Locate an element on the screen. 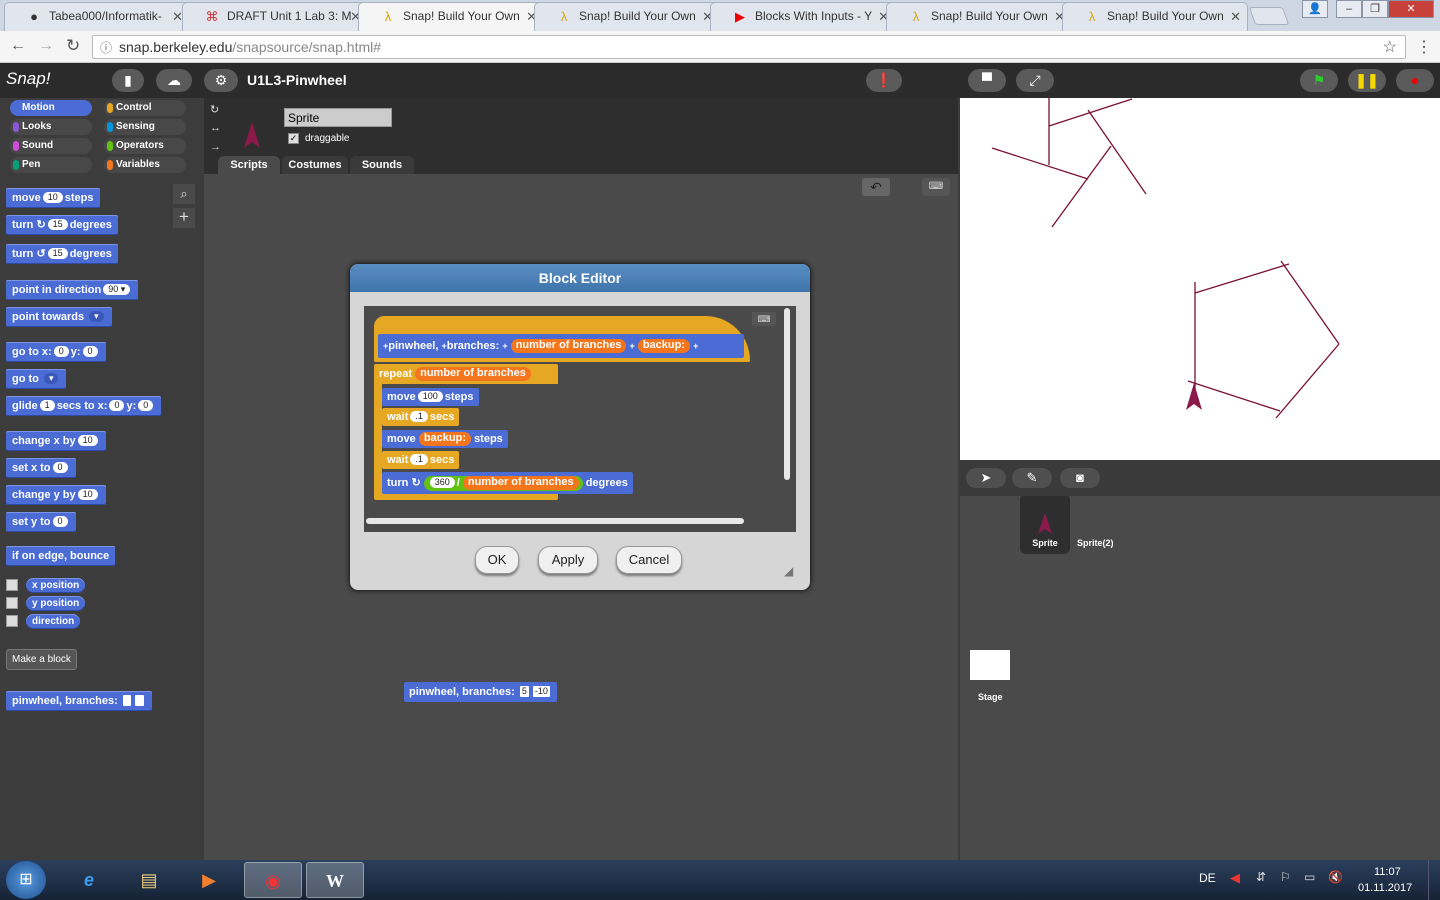 The image size is (1440, 900). stop-button: ● is located at coordinates (1415, 80).